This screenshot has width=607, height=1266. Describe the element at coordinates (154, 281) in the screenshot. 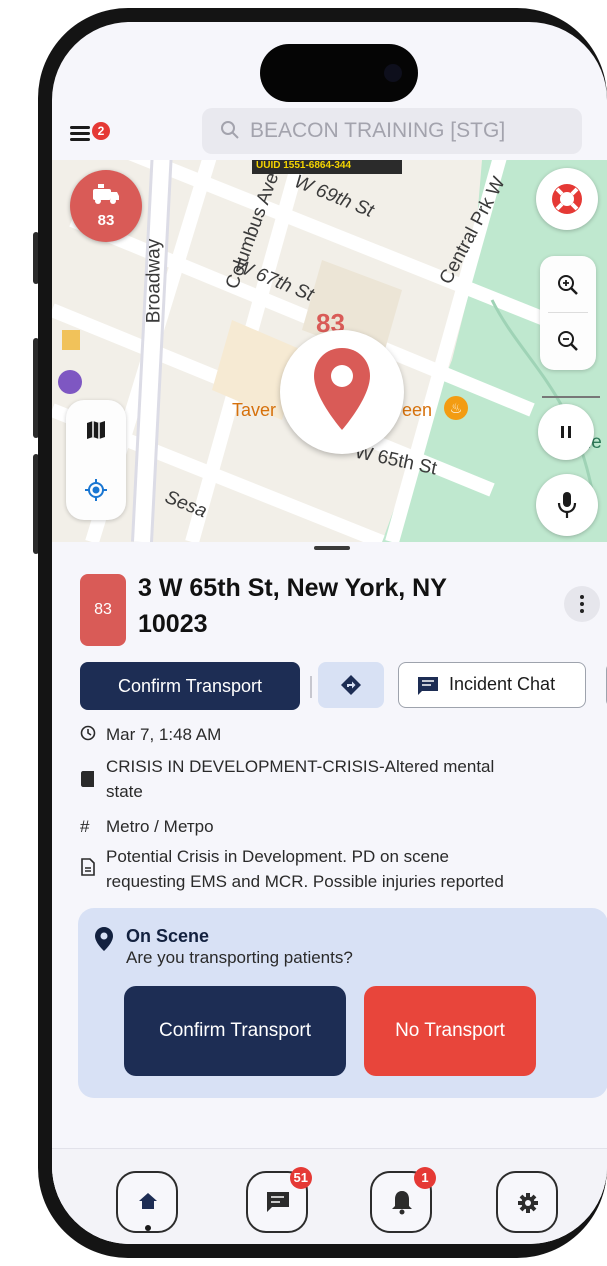

I see `street-broadway: Broadway` at that location.